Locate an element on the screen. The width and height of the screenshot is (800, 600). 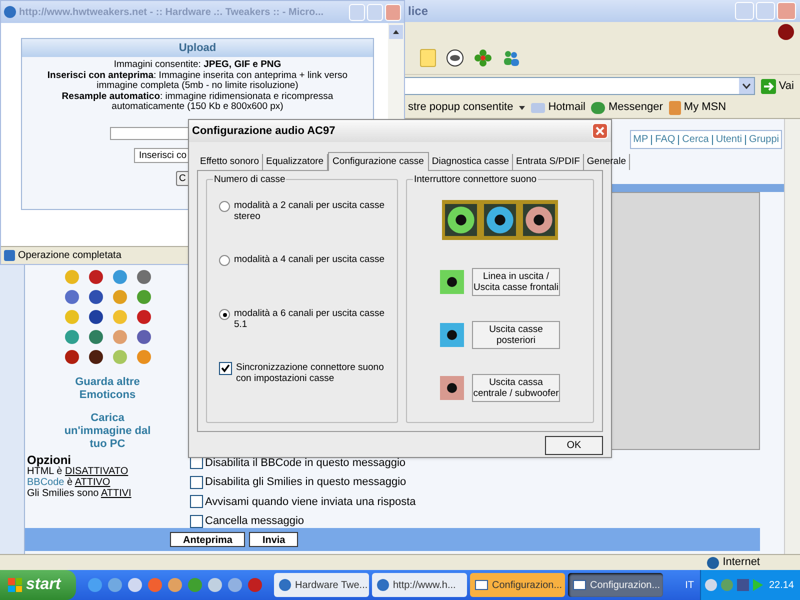
option-link: ATTIVO is located at coordinates (92, 482).